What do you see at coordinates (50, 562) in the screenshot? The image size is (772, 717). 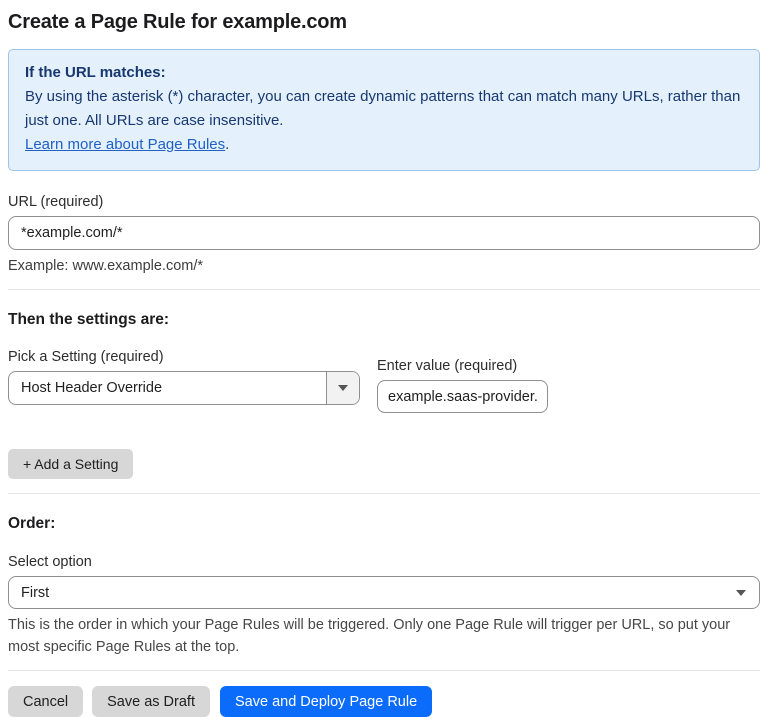 I see `order-select-label: Select option` at bounding box center [50, 562].